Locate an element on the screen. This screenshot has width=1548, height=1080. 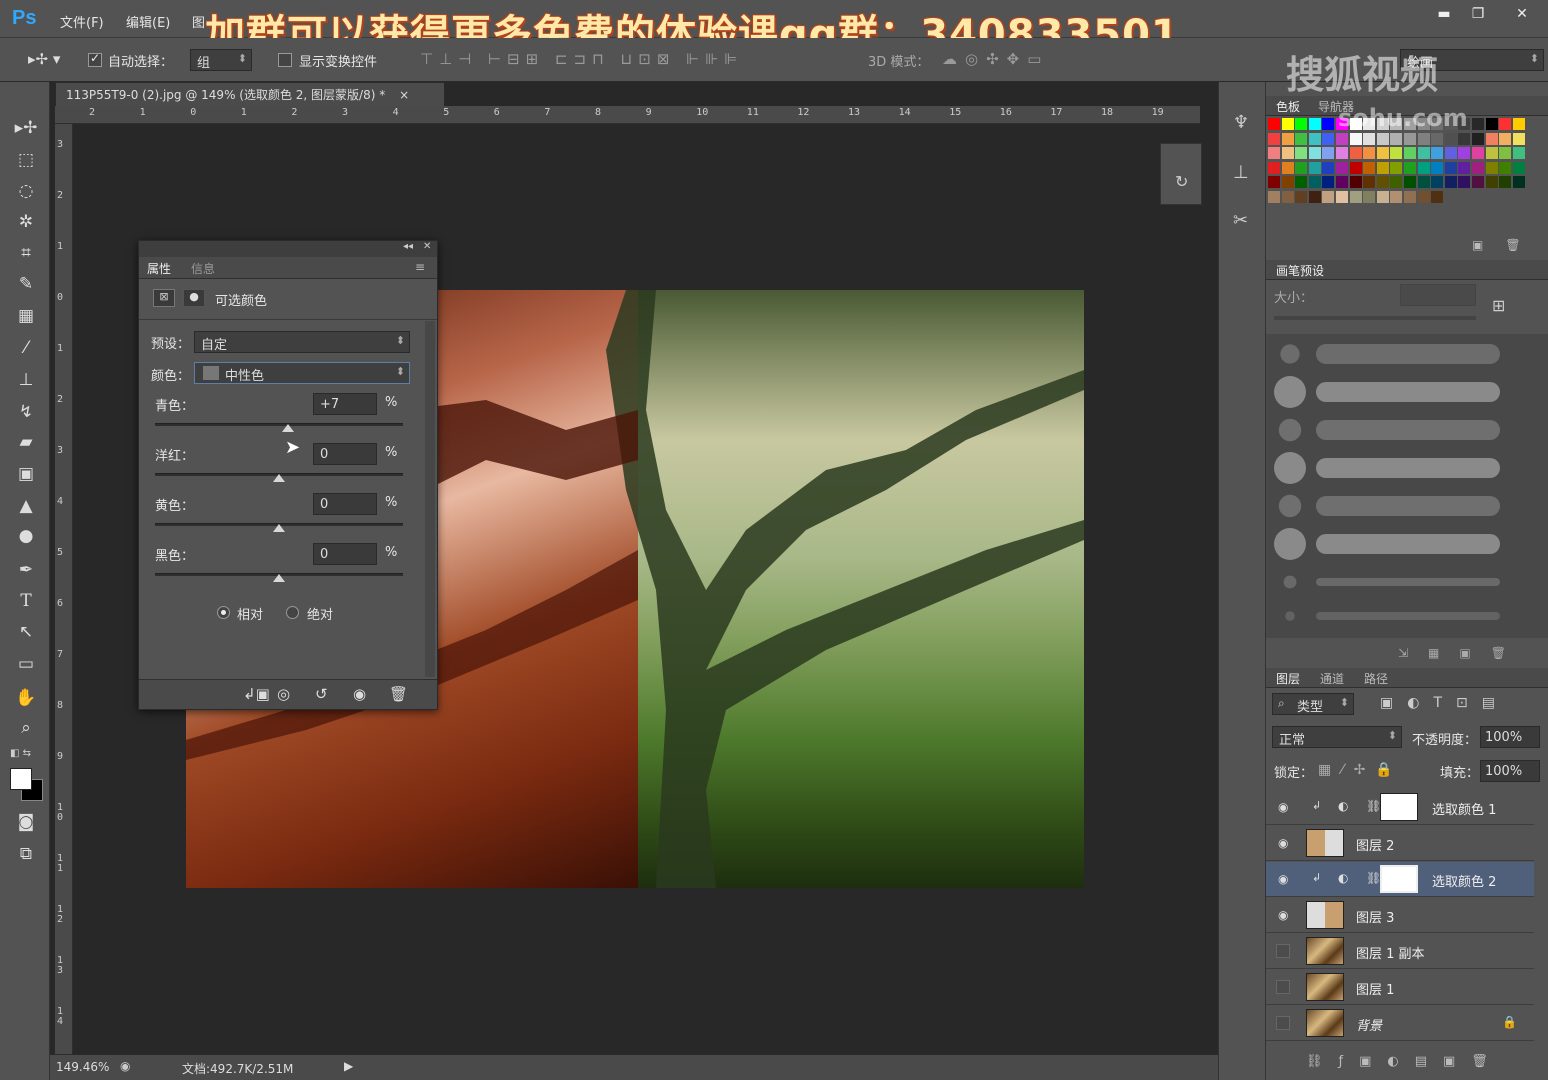
panel-menu-icon: ≡ is located at coordinates (420, 267).